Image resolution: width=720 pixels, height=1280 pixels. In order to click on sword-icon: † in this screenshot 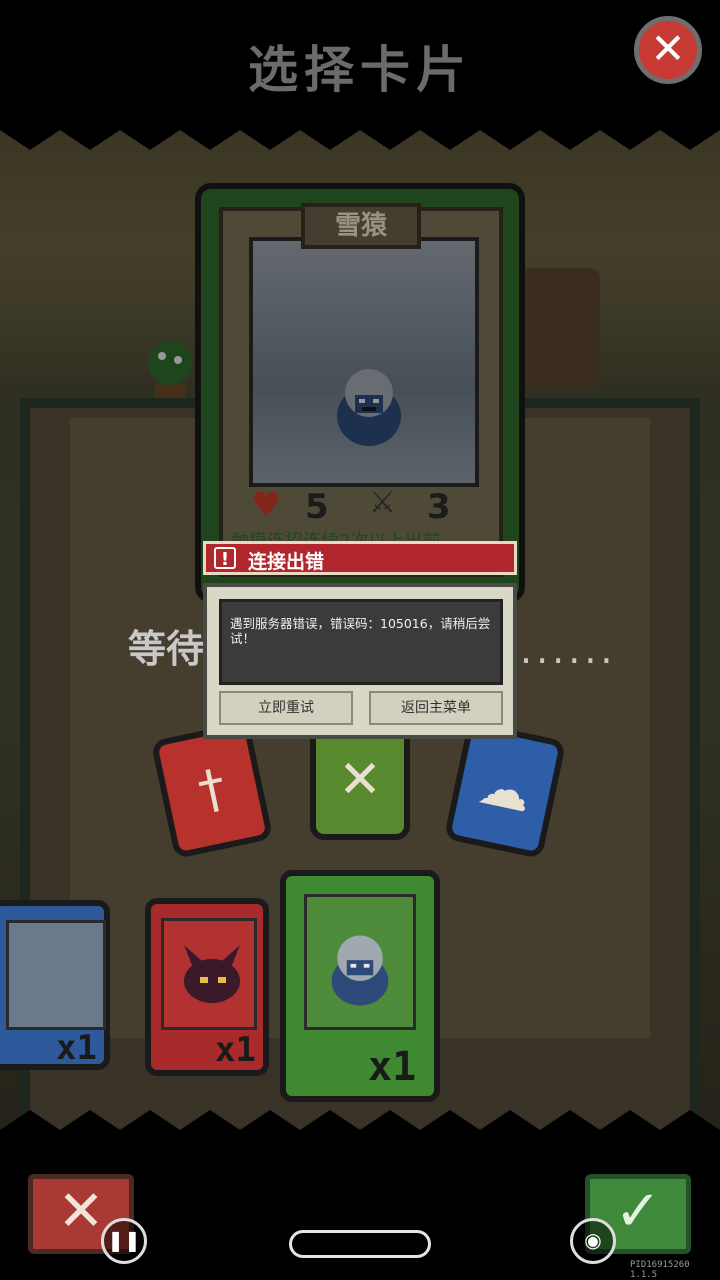, I will do `click(212, 790)`.